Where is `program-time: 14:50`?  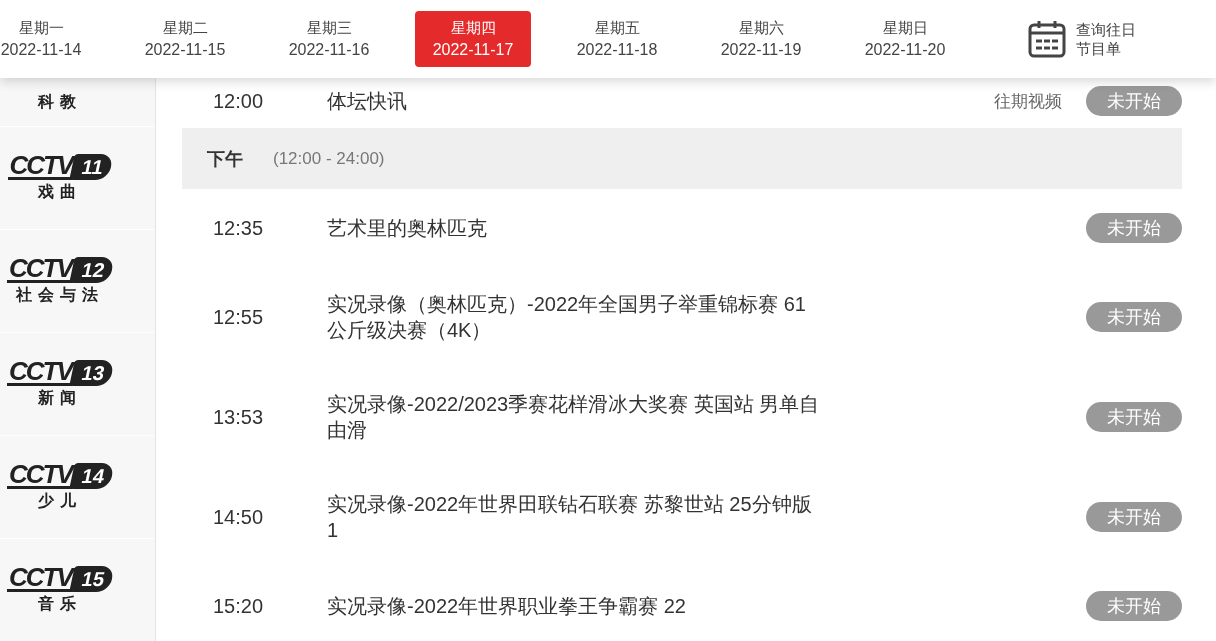 program-time: 14:50 is located at coordinates (238, 517).